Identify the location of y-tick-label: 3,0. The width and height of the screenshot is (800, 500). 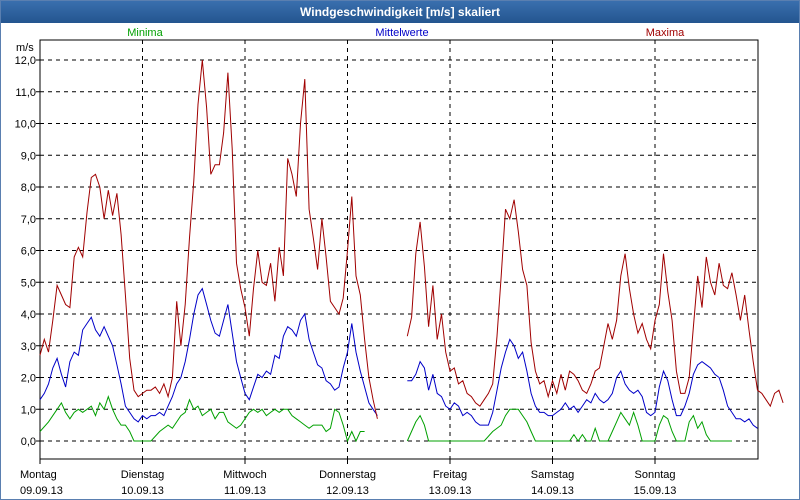
(28, 347).